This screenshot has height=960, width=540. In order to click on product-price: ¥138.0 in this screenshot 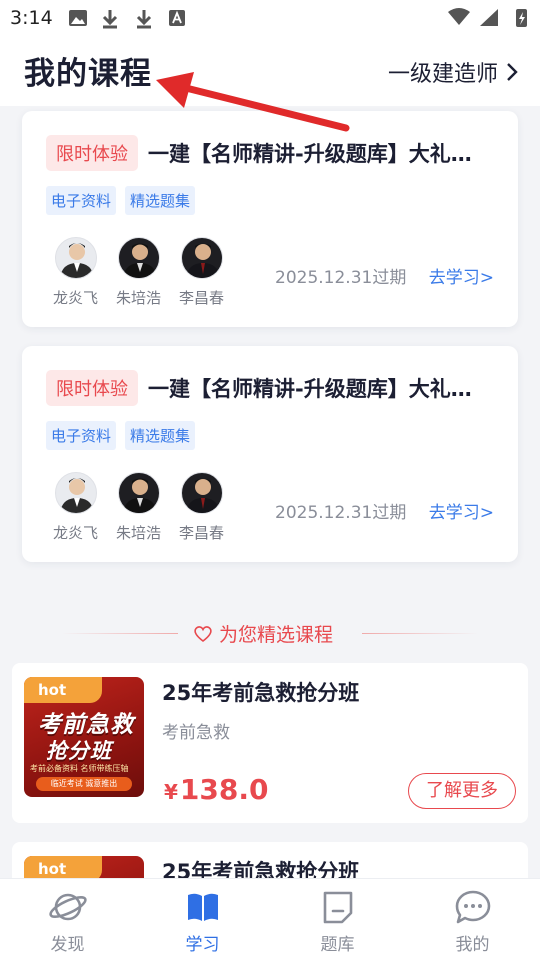, I will do `click(216, 789)`.